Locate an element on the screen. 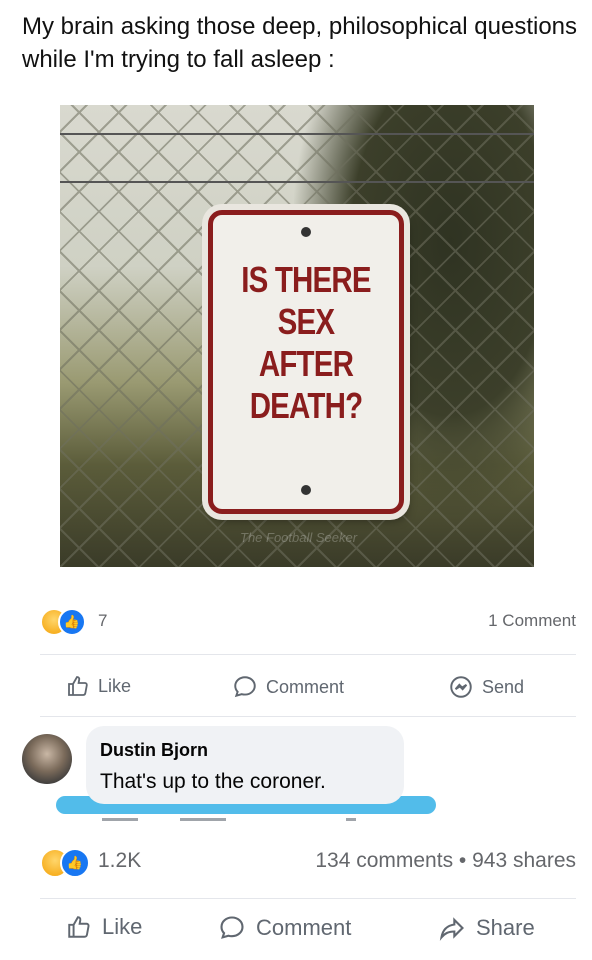 This screenshot has height=960, width=592. send-button: Send is located at coordinates (486, 687).